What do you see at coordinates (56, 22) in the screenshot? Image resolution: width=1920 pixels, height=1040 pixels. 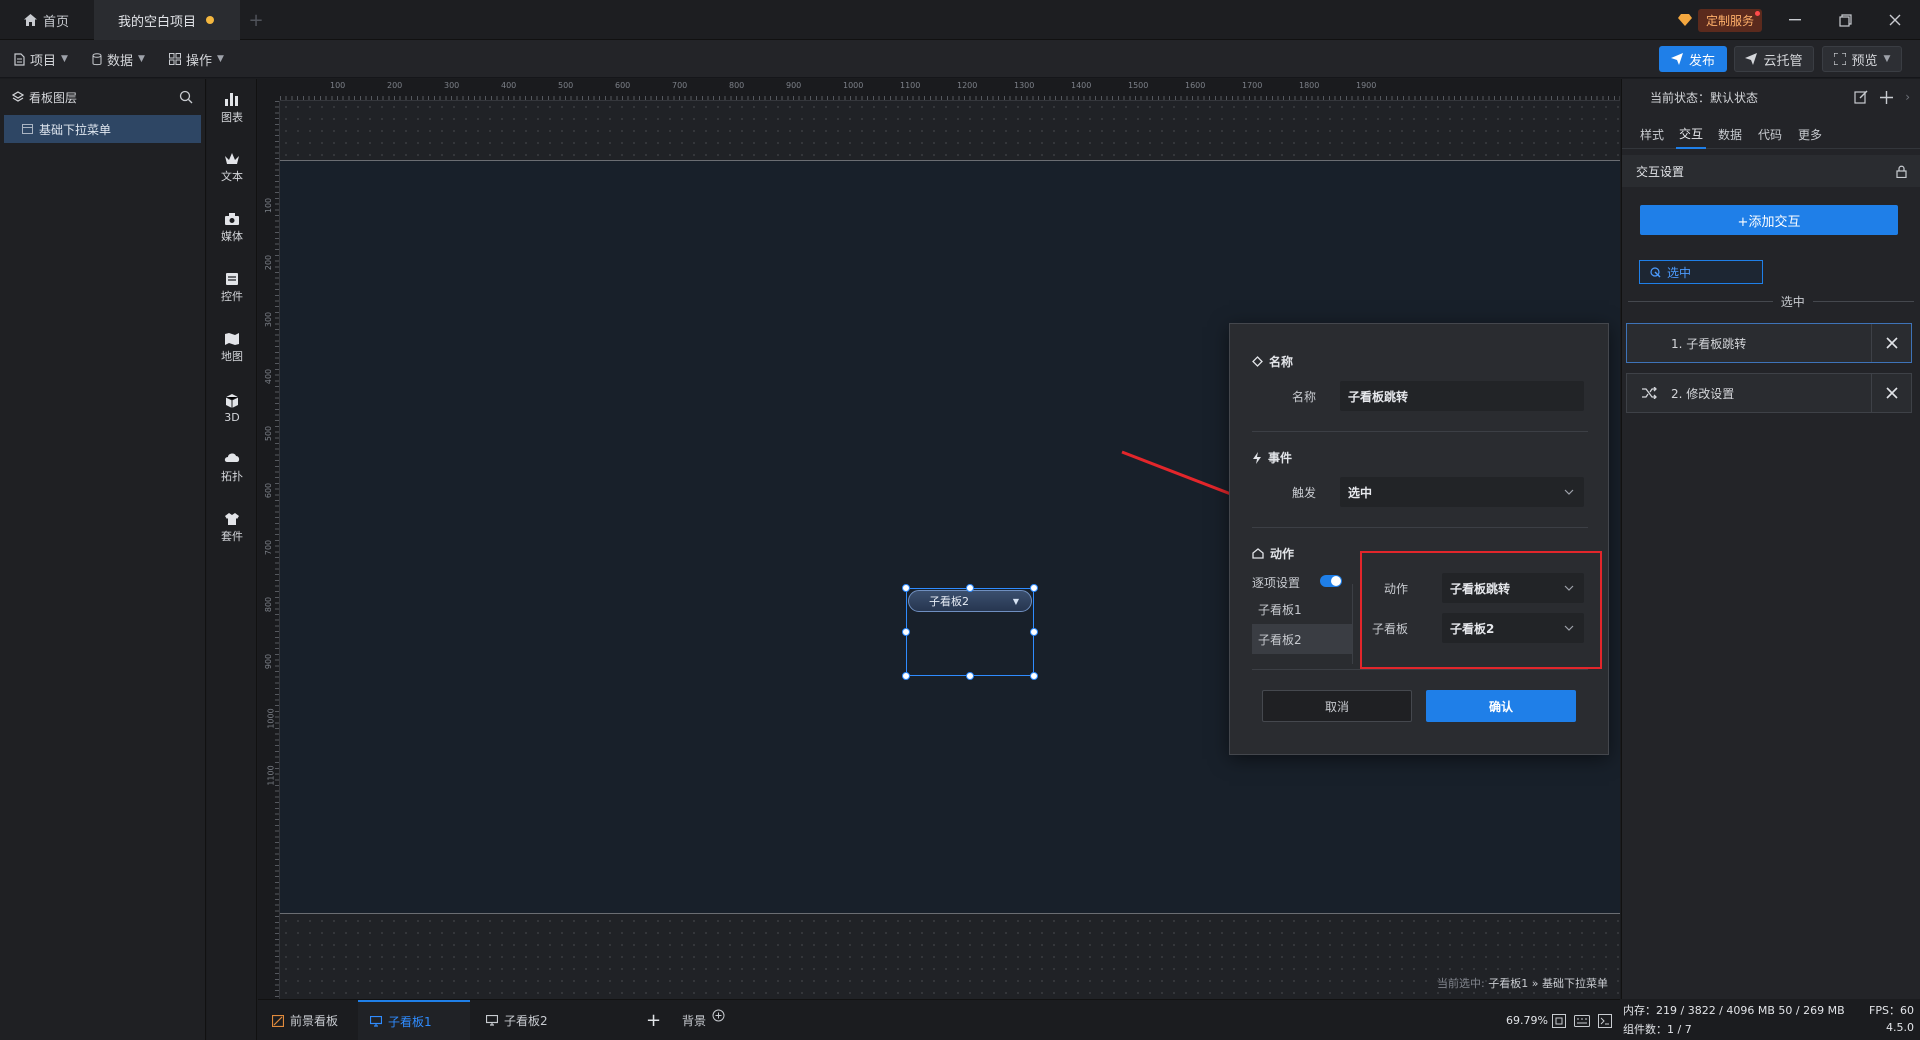 I see `tab-home-label: 首页` at bounding box center [56, 22].